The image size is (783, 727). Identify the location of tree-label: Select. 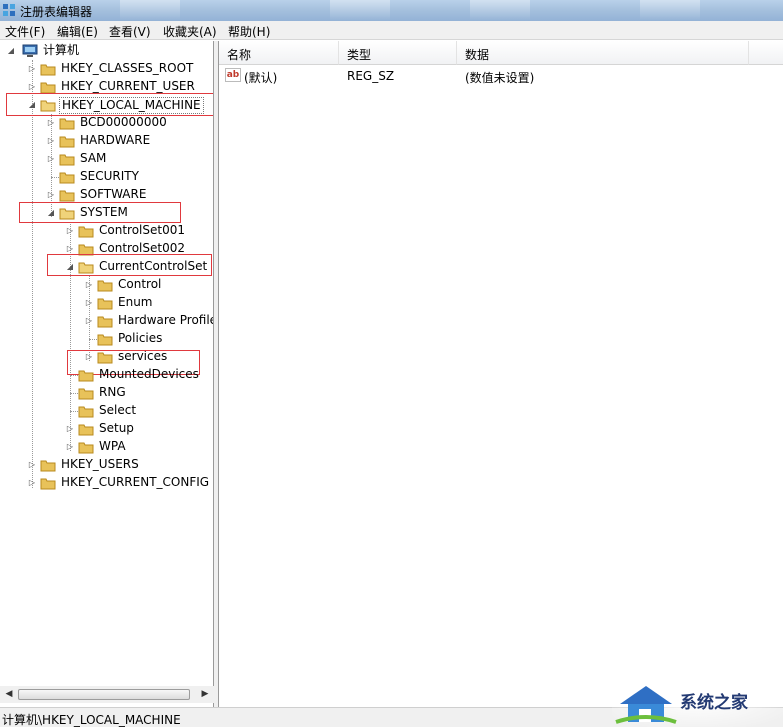
(118, 410).